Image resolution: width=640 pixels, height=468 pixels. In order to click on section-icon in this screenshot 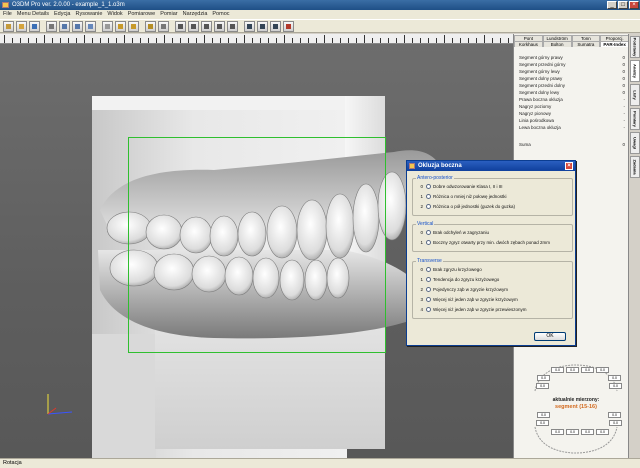, I will do `click(275, 26)`.